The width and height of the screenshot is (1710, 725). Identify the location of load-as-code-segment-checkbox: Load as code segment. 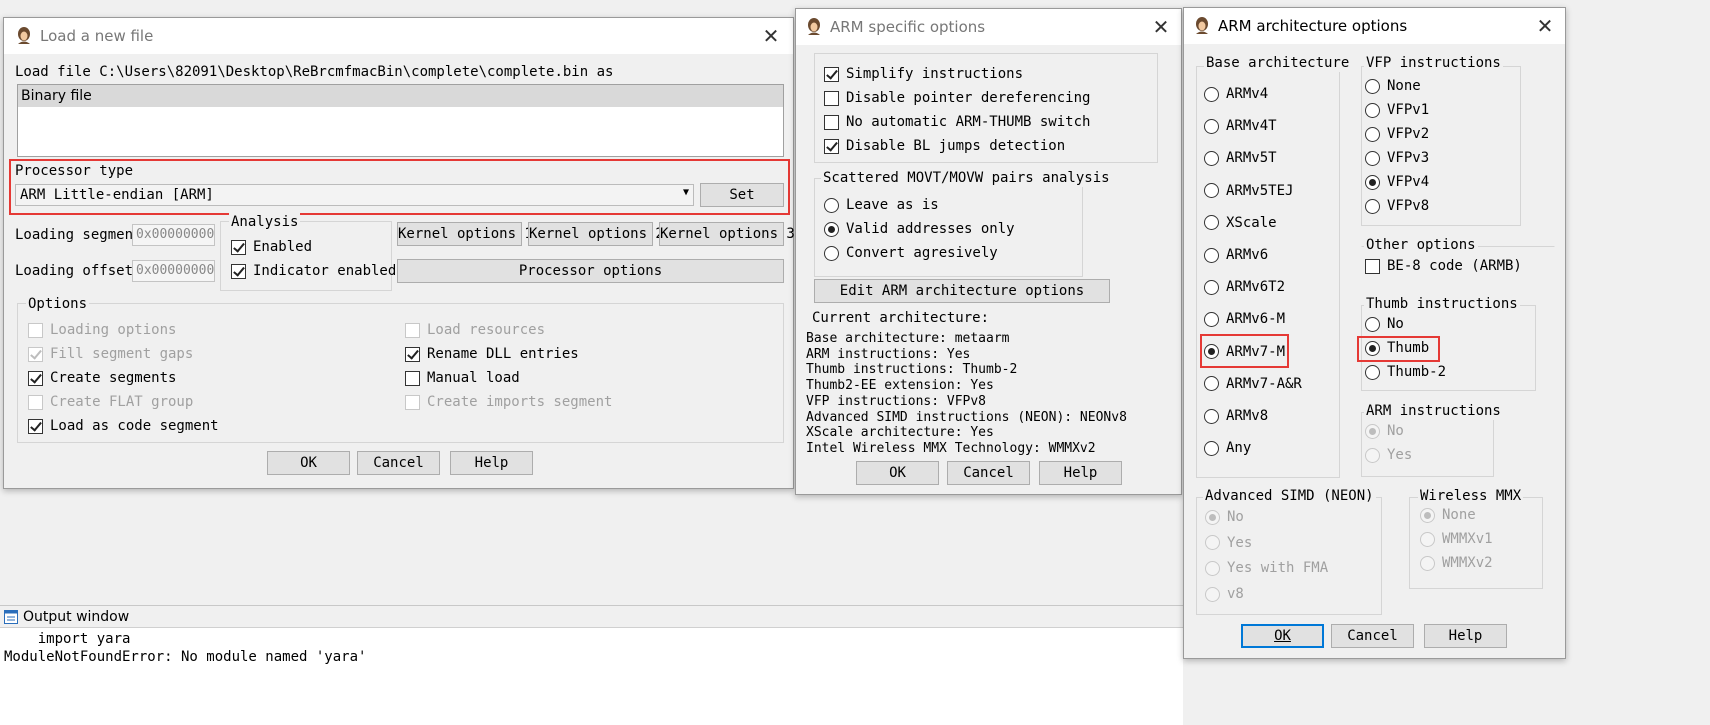
(123, 426).